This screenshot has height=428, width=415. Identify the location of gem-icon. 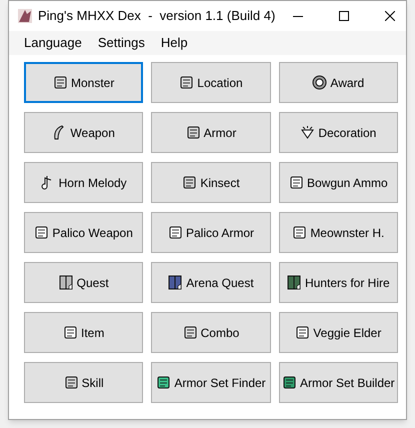
(308, 132).